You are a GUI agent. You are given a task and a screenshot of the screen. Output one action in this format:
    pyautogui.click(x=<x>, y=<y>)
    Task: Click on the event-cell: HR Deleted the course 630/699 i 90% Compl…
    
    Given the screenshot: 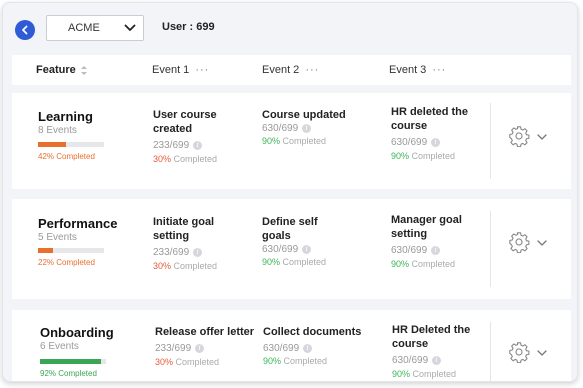 What is the action you would take?
    pyautogui.click(x=437, y=351)
    